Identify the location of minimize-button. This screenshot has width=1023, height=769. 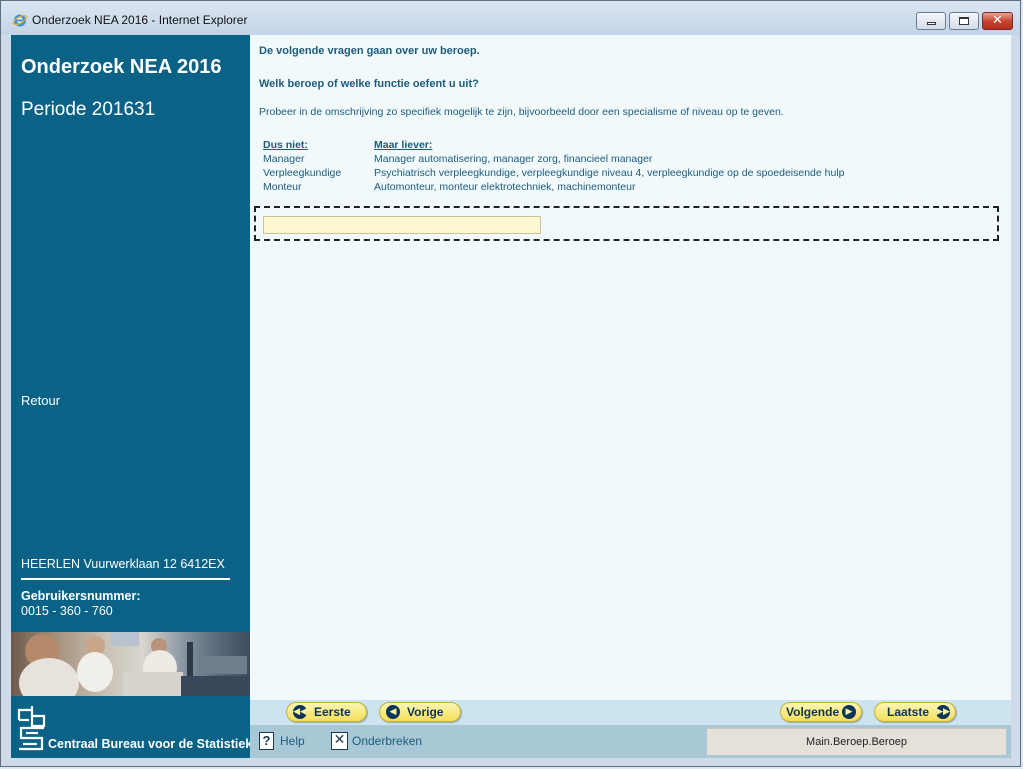
(931, 21).